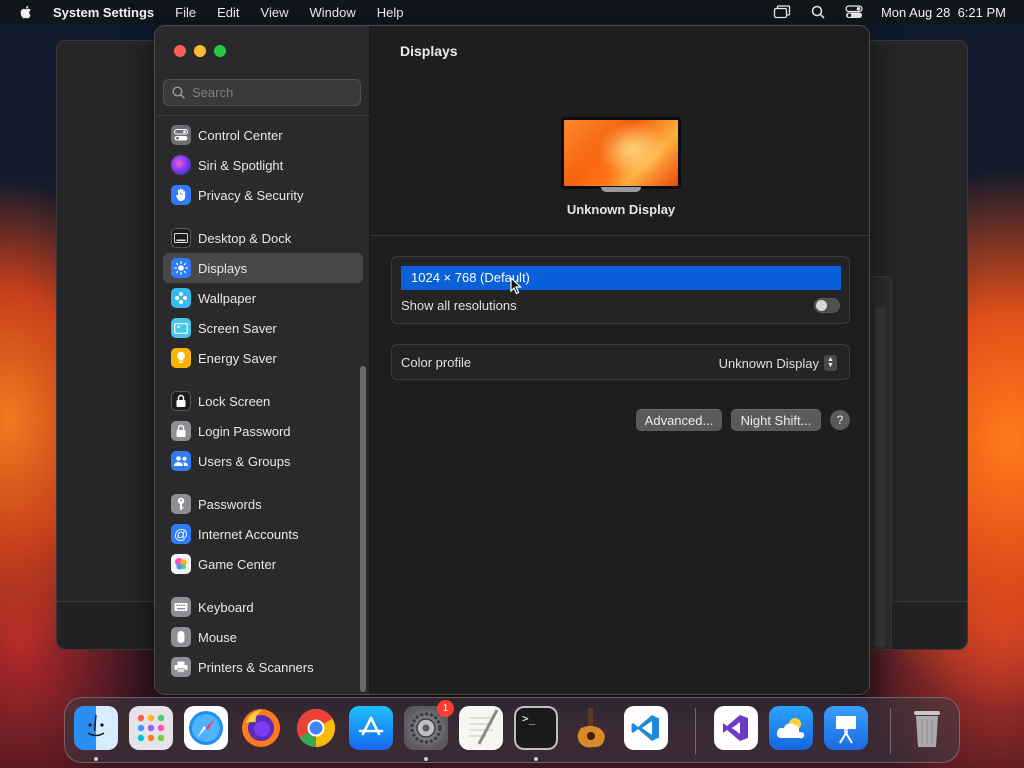  Describe the element at coordinates (181, 165) in the screenshot. I see `siri-icon` at that location.